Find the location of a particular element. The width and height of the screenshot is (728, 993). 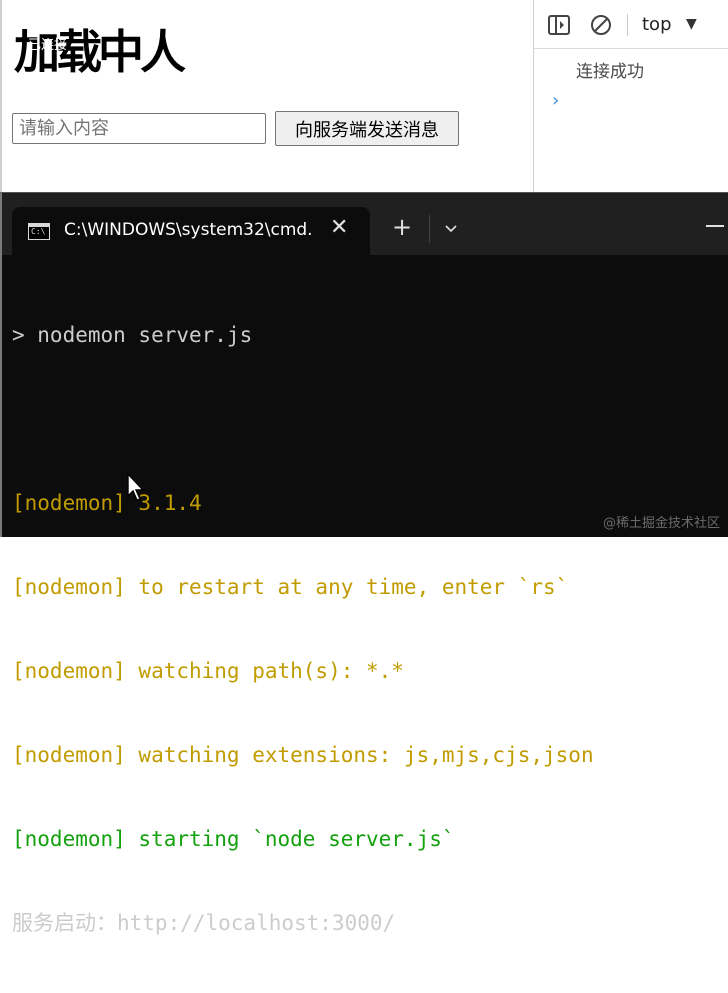

console-log-message: 连接成功 is located at coordinates (610, 72).